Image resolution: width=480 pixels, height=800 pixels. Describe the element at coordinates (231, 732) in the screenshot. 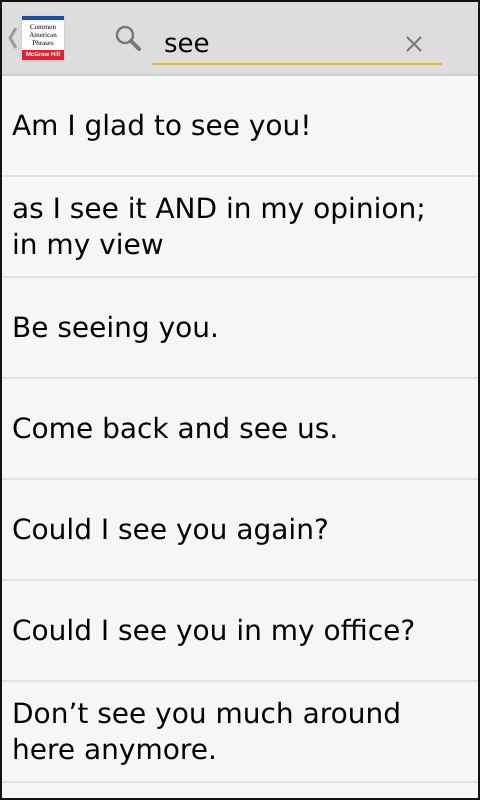

I see `phrase-item: Don’t see you much around here anymore.` at that location.